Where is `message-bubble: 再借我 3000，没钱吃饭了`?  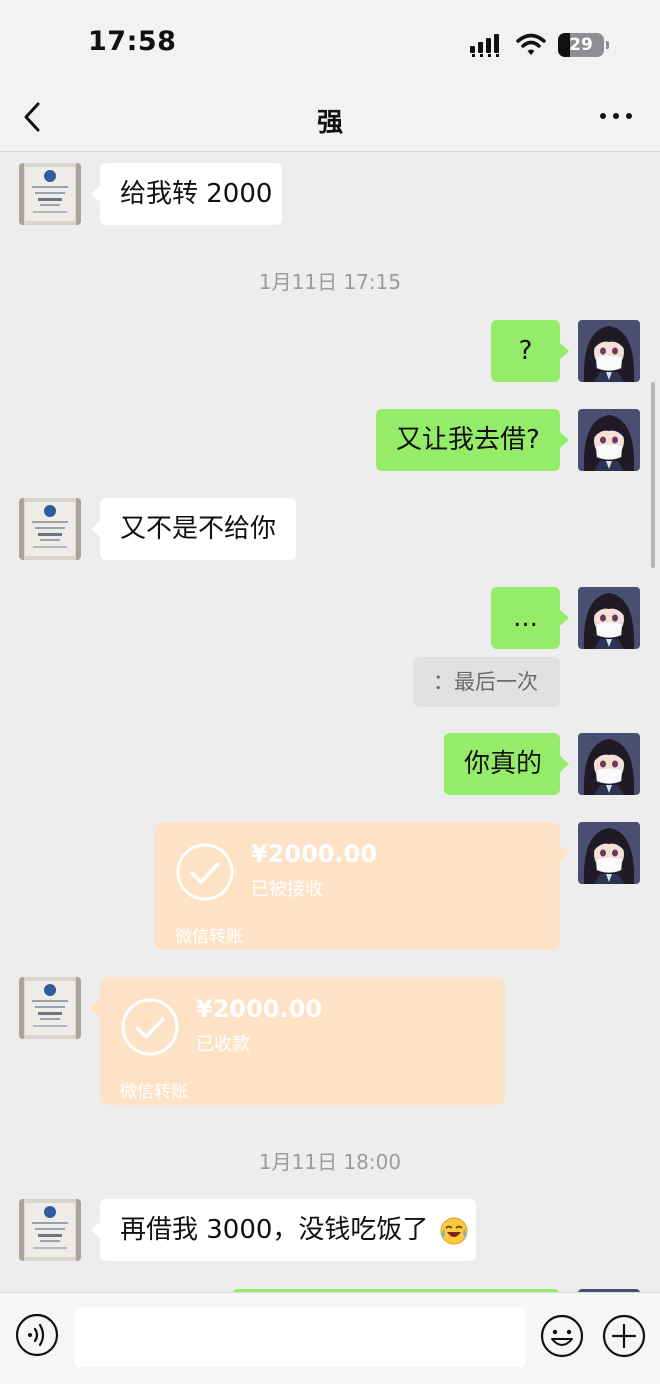 message-bubble: 再借我 3000，没钱吃饭了 is located at coordinates (283, 1230).